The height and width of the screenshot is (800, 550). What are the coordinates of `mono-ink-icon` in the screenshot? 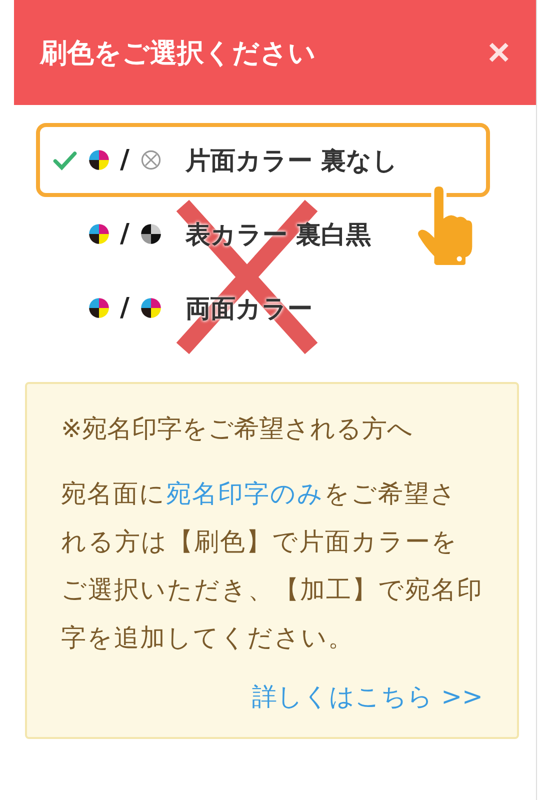 It's located at (151, 234).